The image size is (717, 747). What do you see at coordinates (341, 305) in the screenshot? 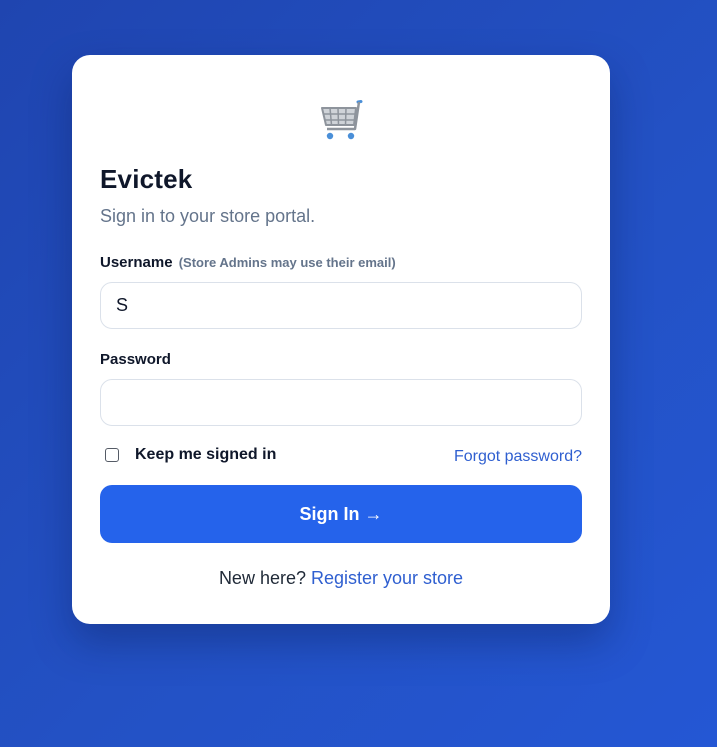
I see `username-input` at bounding box center [341, 305].